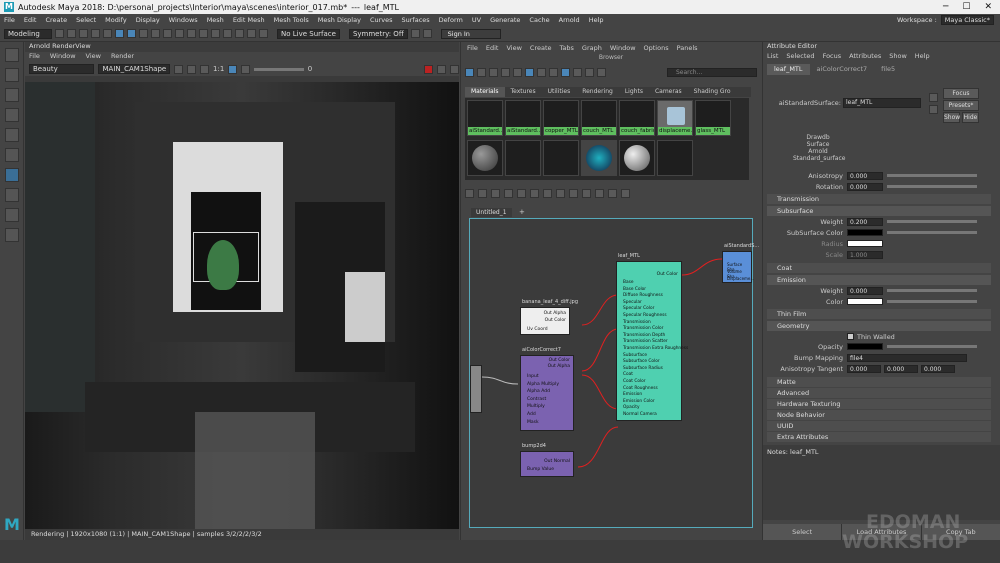 Image resolution: width=1000 pixels, height=563 pixels. Describe the element at coordinates (644, 335) in the screenshot. I see `leaf-attr-port: Transmission Depth` at that location.